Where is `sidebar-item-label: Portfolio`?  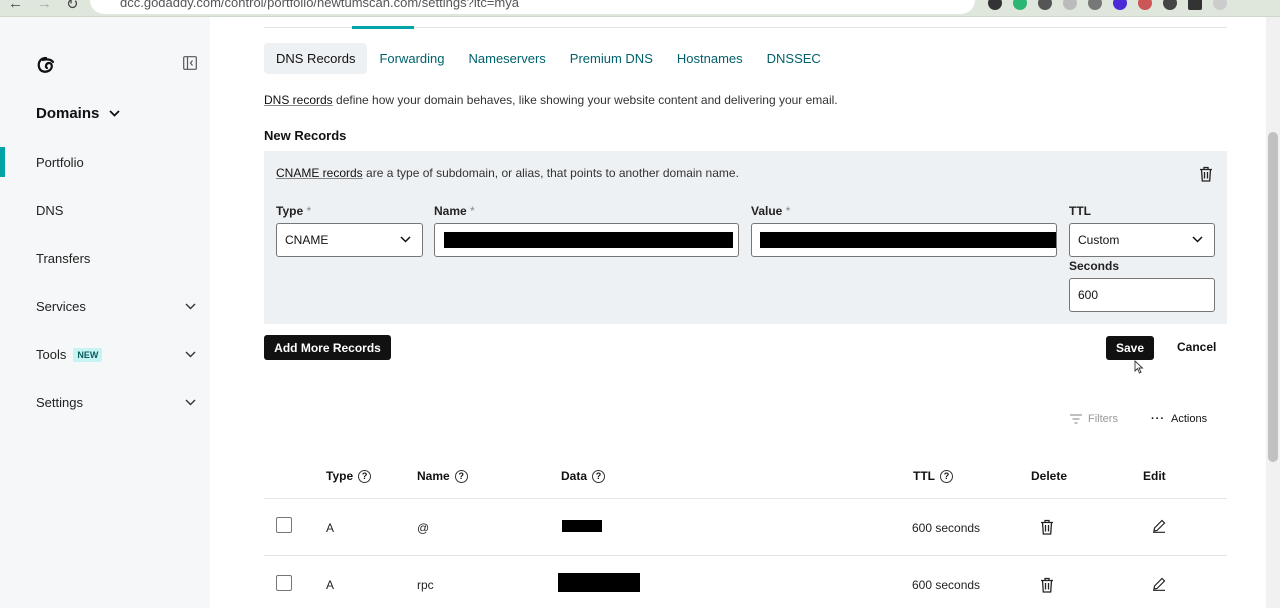 sidebar-item-label: Portfolio is located at coordinates (60, 162).